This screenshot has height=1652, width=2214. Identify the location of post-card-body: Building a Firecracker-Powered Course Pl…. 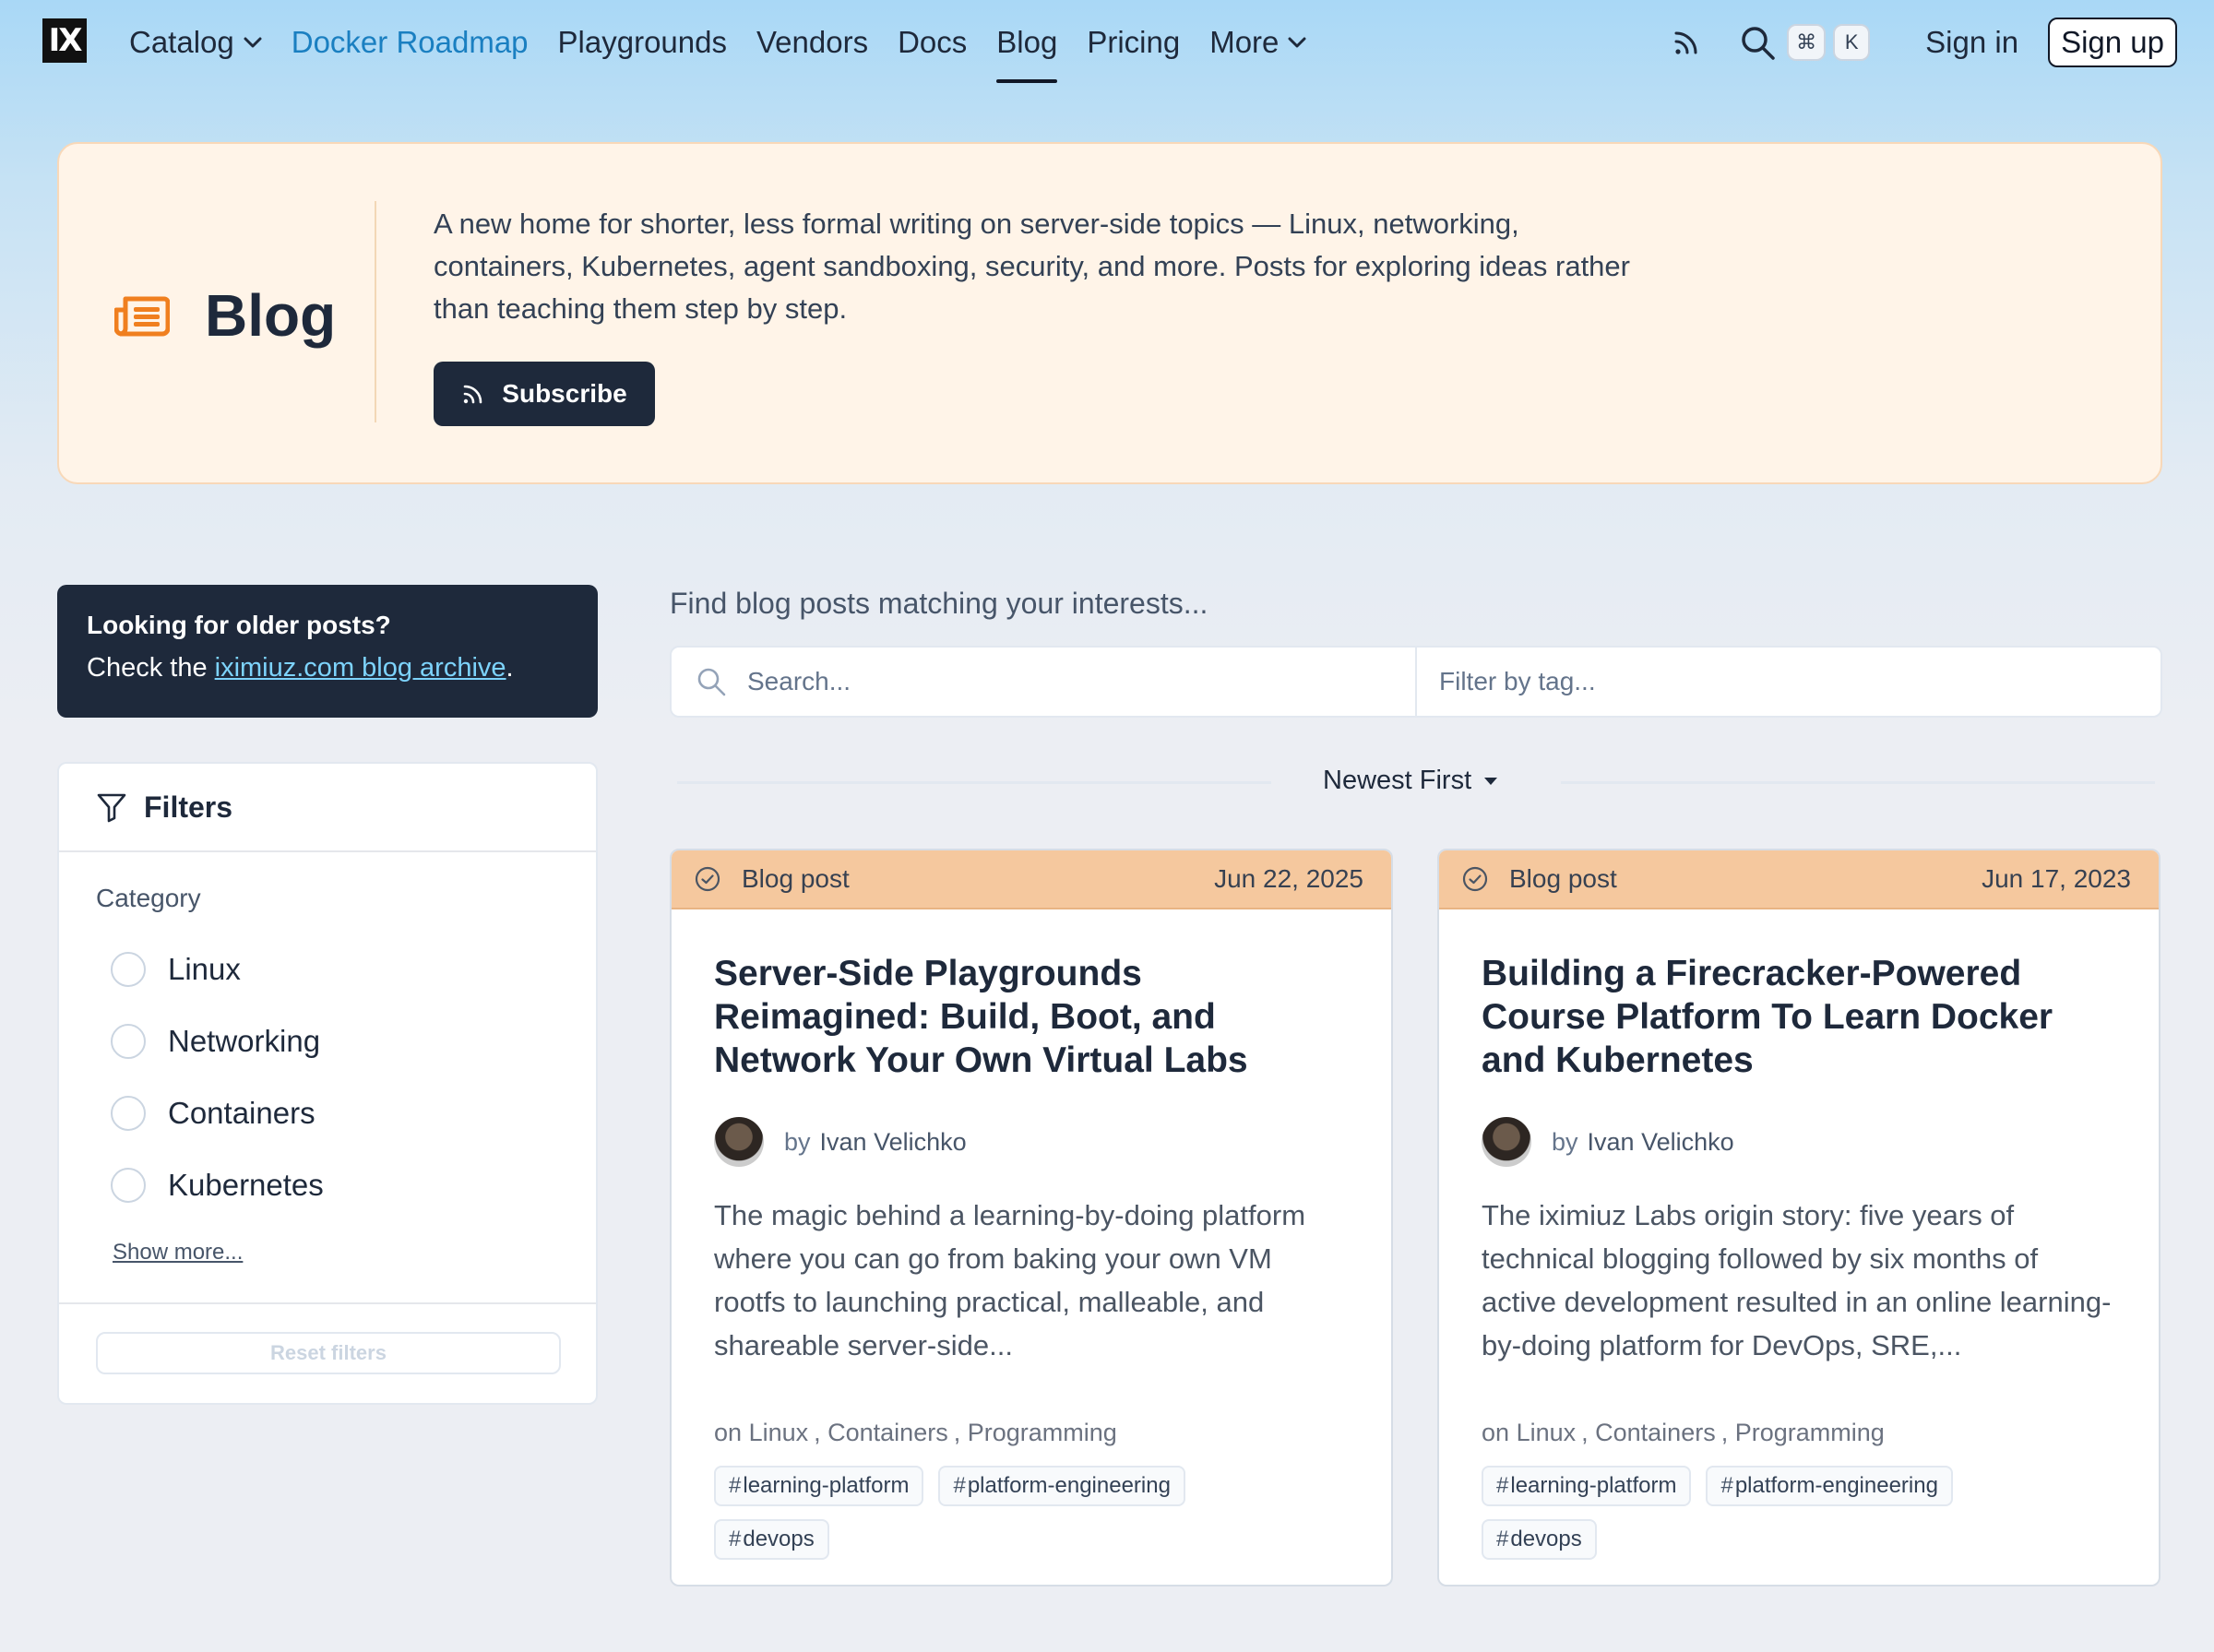
(1799, 1241).